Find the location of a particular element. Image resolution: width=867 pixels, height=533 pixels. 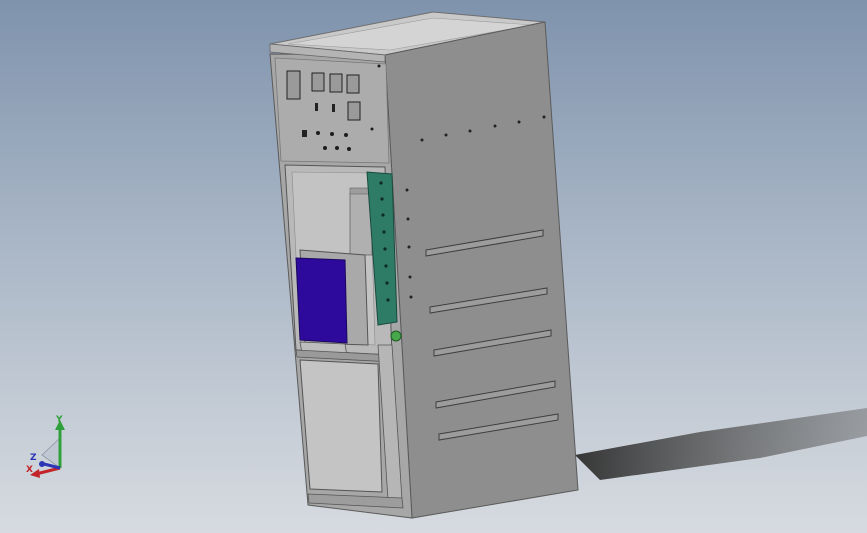

axis-x-label: X is located at coordinates (29, 470).